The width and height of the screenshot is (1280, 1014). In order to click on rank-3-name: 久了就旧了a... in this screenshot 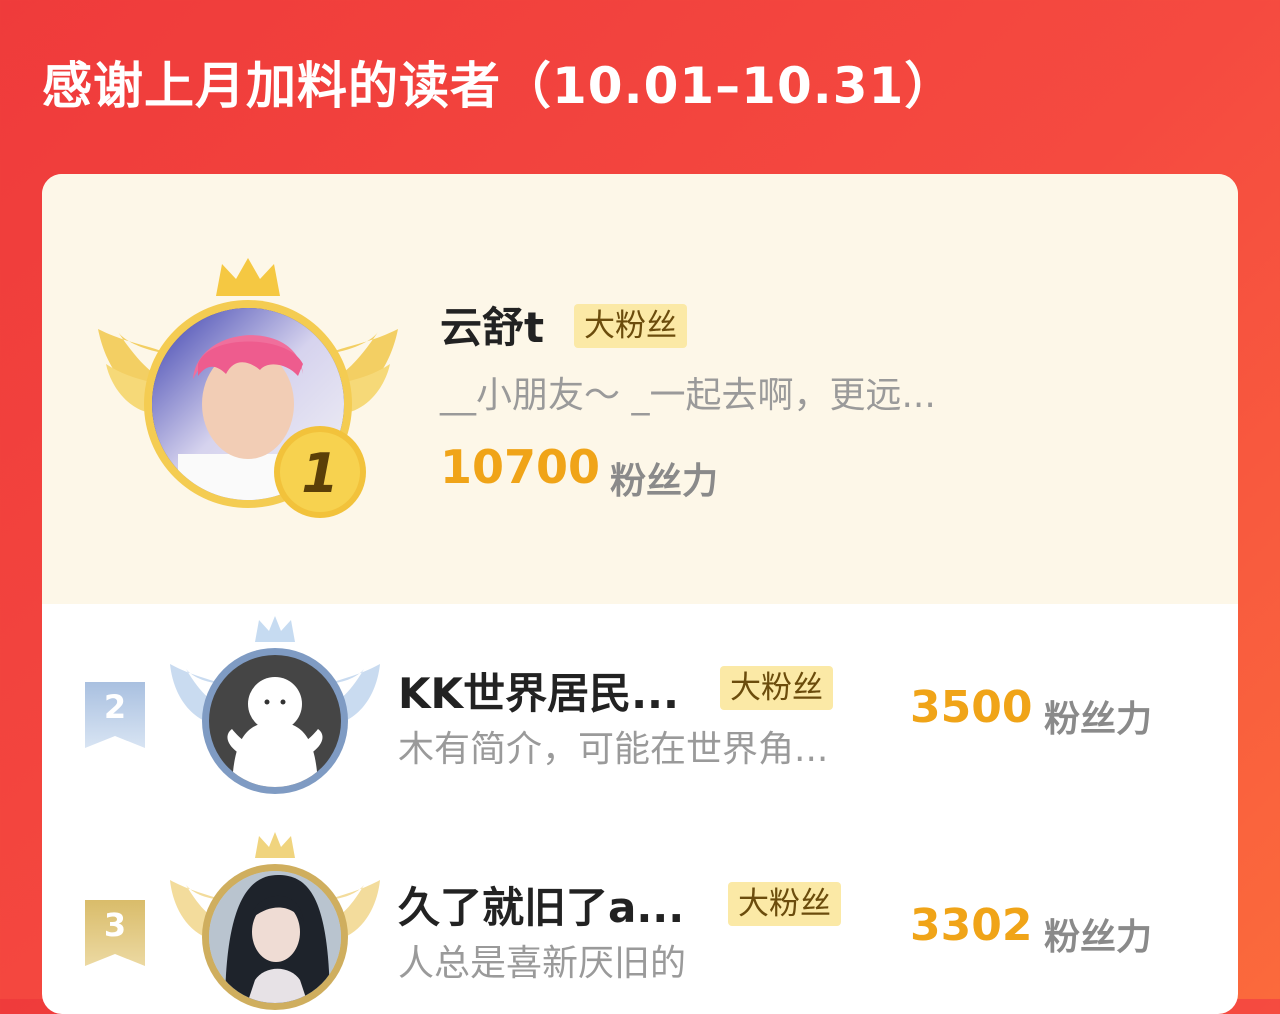, I will do `click(541, 904)`.